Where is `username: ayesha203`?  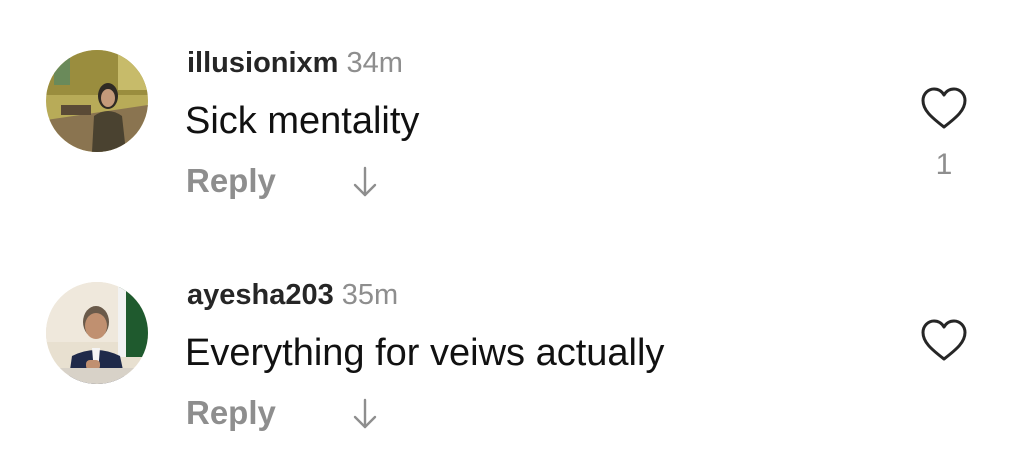
username: ayesha203 is located at coordinates (260, 295).